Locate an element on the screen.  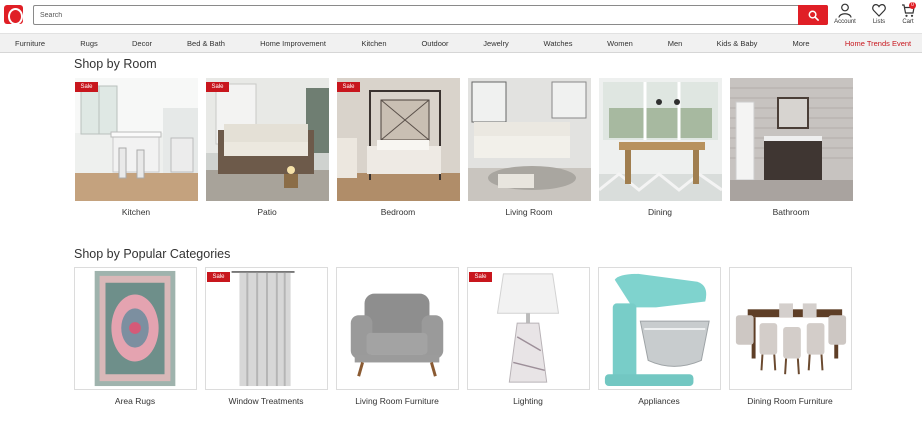
bathroom-photo is located at coordinates (791, 139).